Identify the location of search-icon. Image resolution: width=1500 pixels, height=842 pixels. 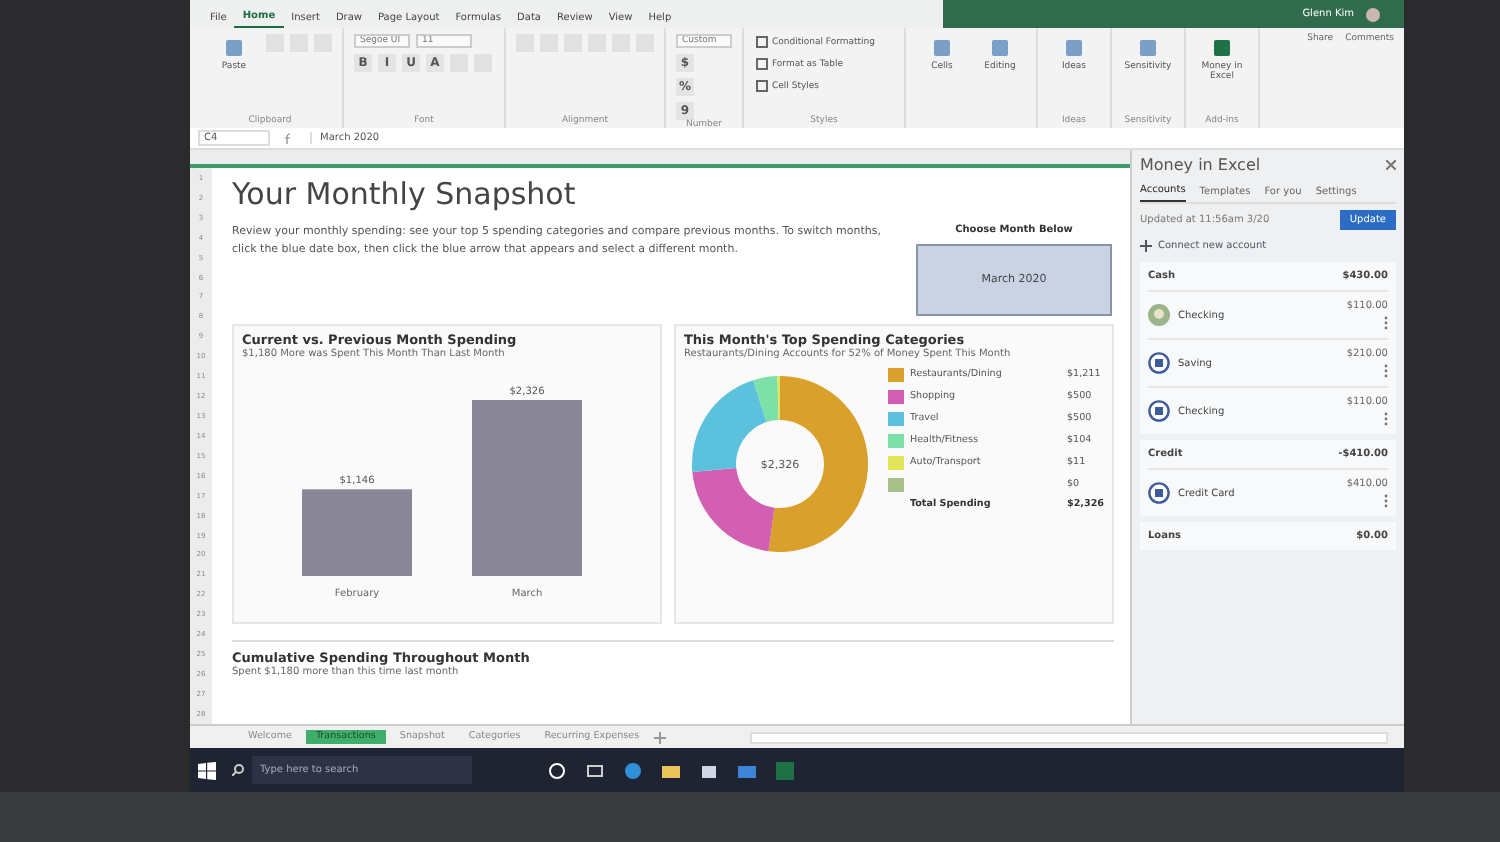
(238, 770).